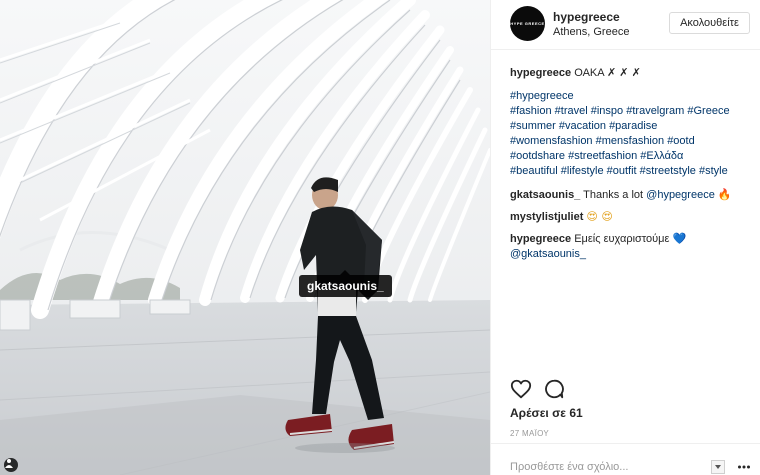 The width and height of the screenshot is (760, 475). What do you see at coordinates (607, 111) in the screenshot?
I see `hashtag-link: #inspo` at bounding box center [607, 111].